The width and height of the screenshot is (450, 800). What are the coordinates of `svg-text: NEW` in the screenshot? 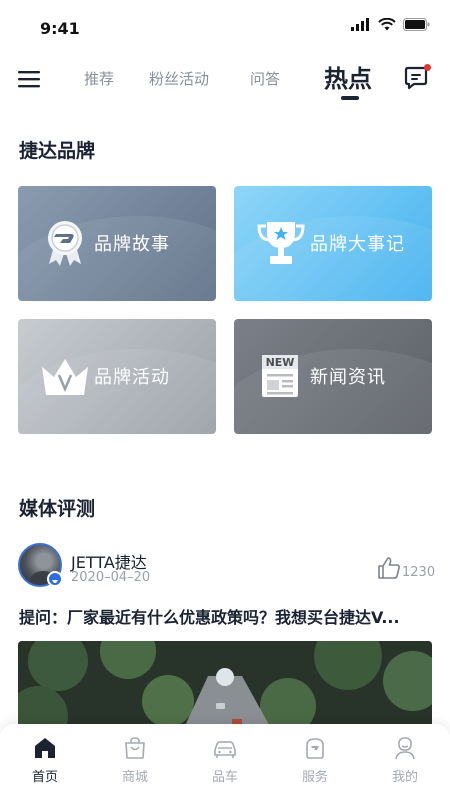 It's located at (280, 362).